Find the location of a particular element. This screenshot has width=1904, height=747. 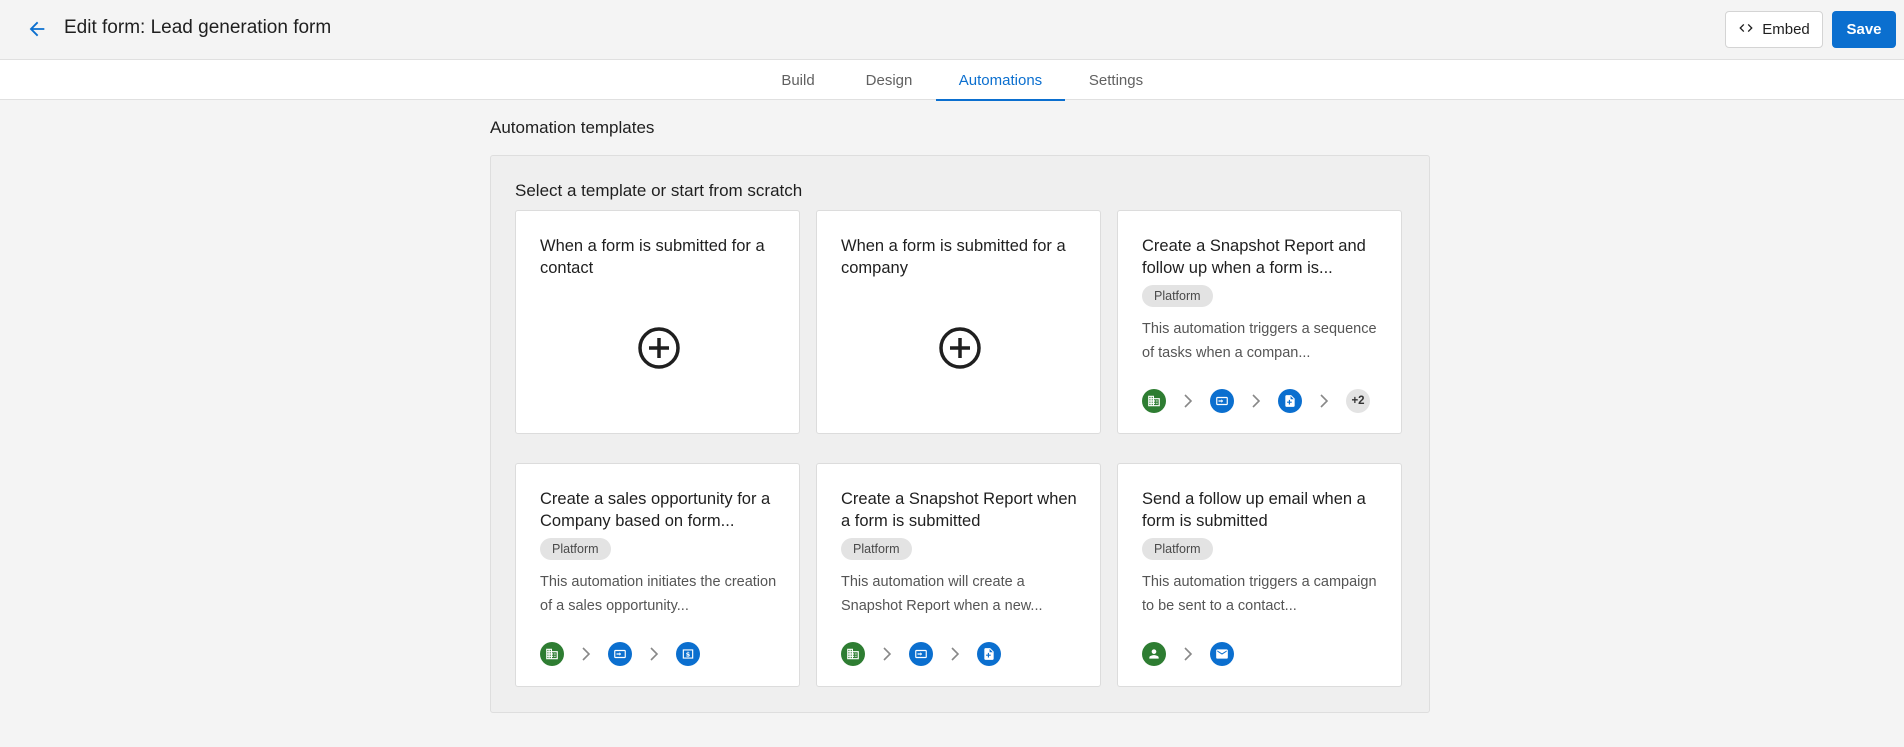

card-title: When a form is submitted for a contact is located at coordinates (652, 257).